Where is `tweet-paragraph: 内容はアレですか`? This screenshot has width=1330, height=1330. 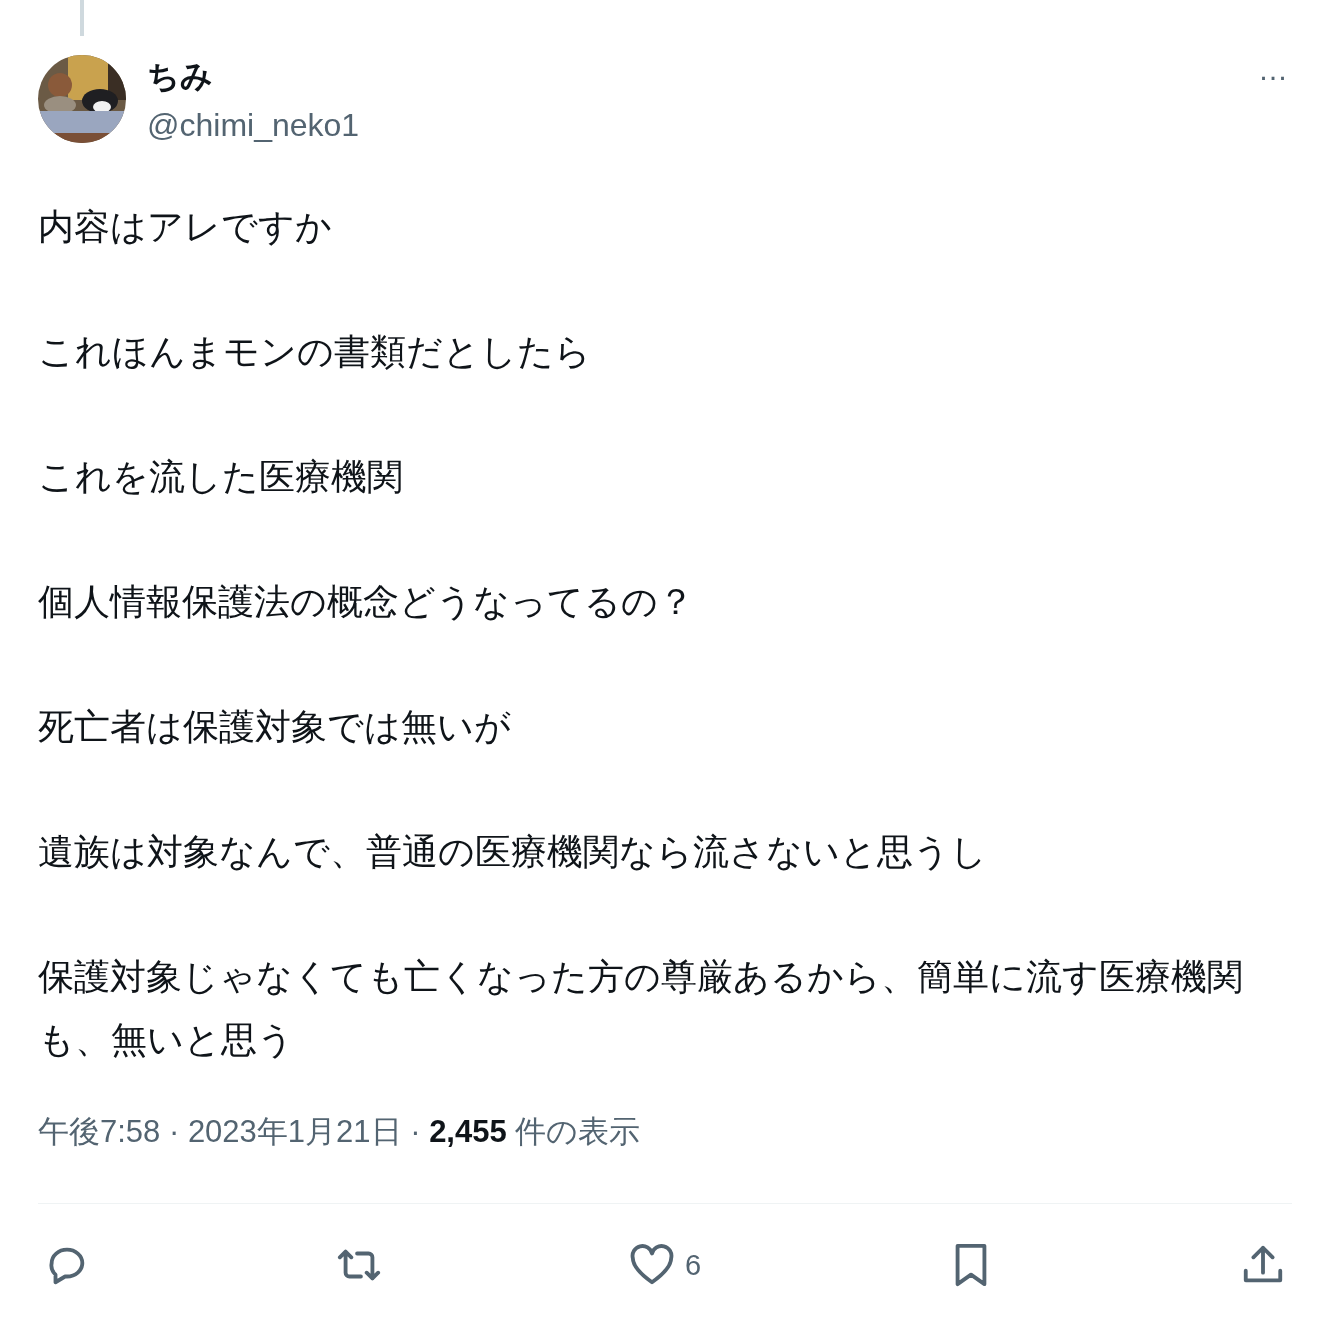 tweet-paragraph: 内容はアレですか is located at coordinates (185, 227).